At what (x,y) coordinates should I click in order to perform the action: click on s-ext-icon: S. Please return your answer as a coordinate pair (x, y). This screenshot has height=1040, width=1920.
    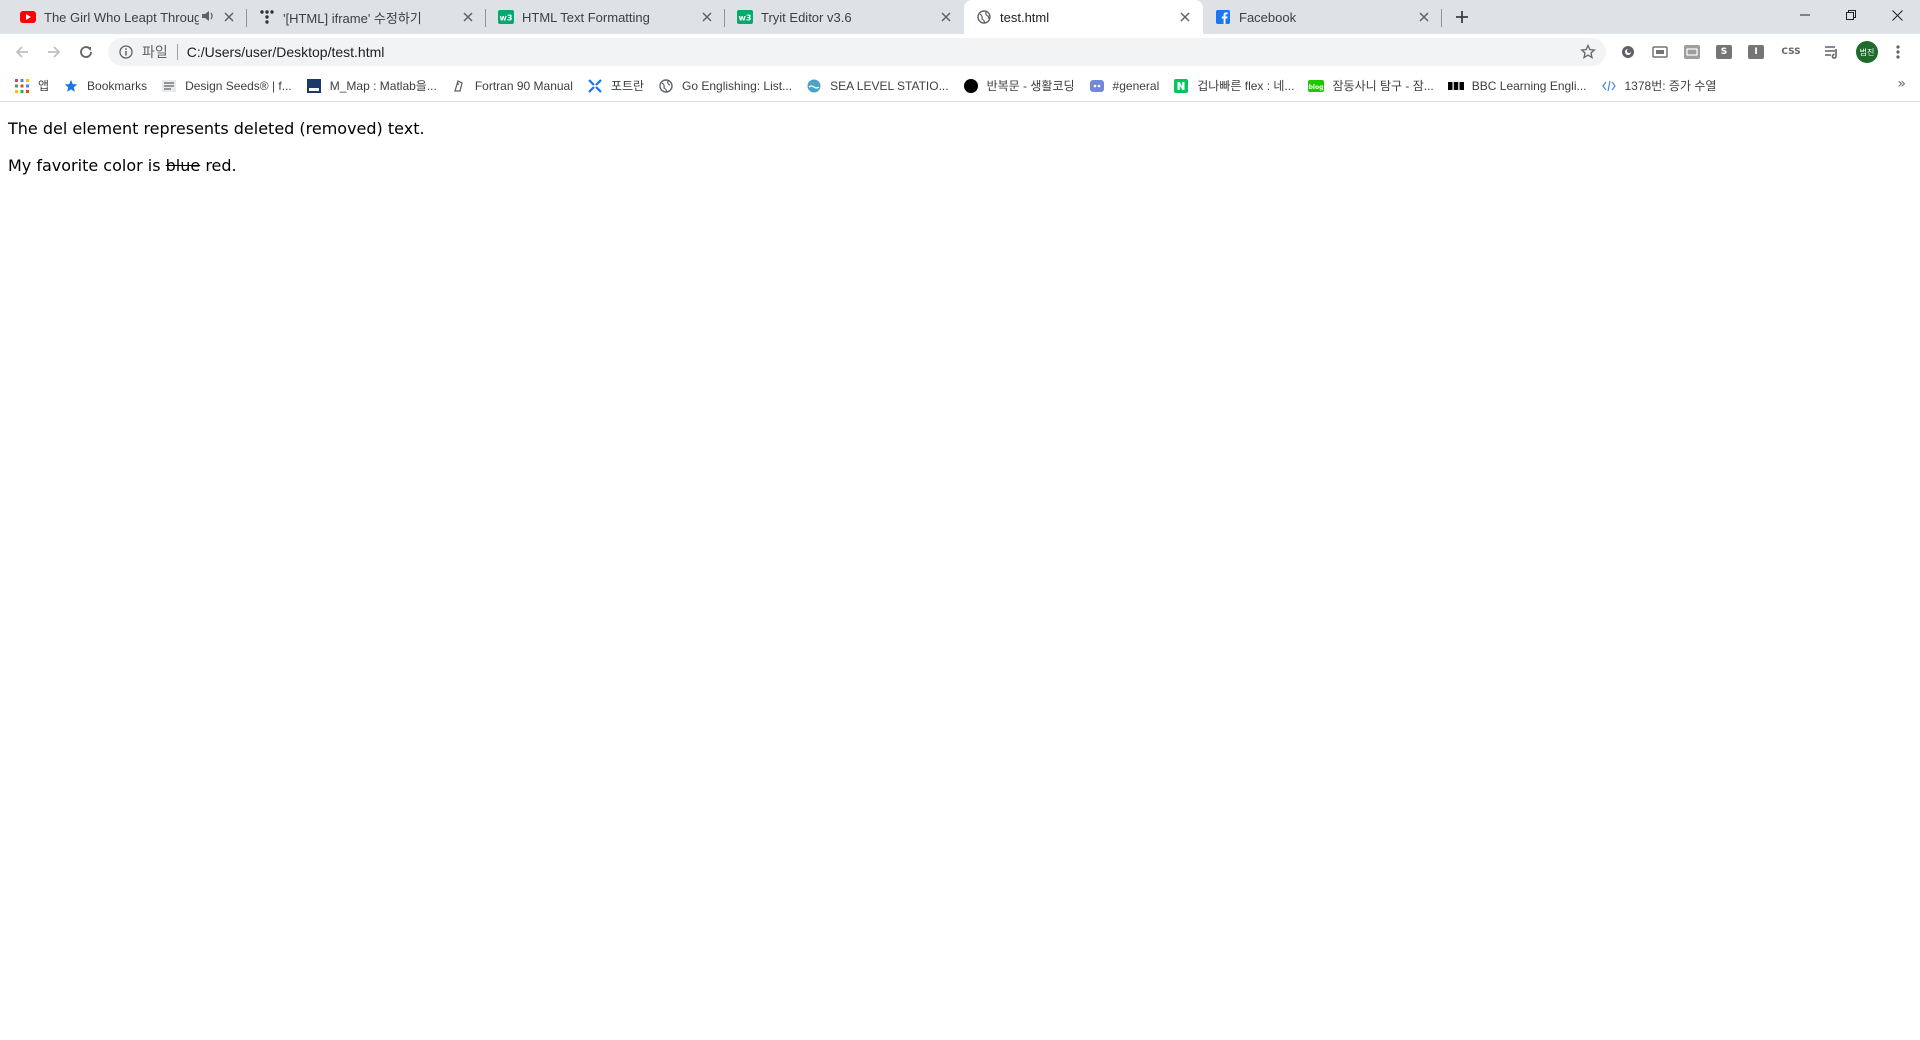
    Looking at the image, I should click on (1724, 52).